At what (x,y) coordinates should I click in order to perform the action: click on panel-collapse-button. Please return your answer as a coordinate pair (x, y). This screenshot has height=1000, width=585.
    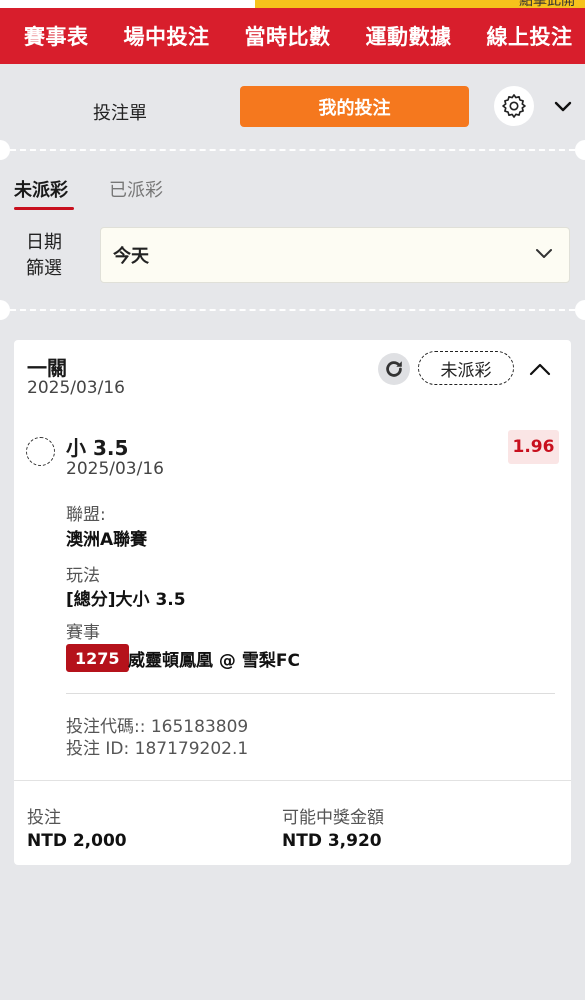
    Looking at the image, I should click on (563, 107).